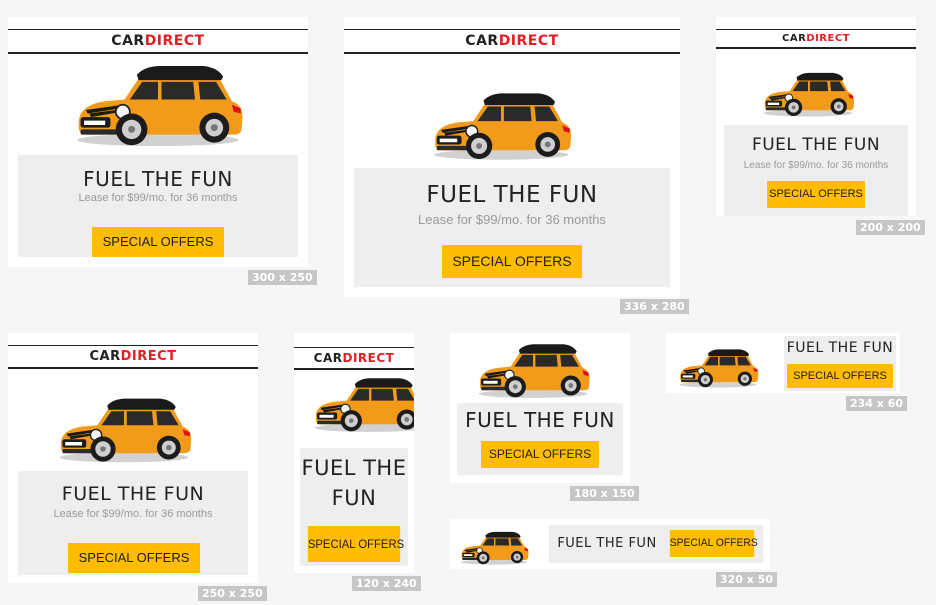  What do you see at coordinates (747, 579) in the screenshot?
I see `size-label: 320 x 50` at bounding box center [747, 579].